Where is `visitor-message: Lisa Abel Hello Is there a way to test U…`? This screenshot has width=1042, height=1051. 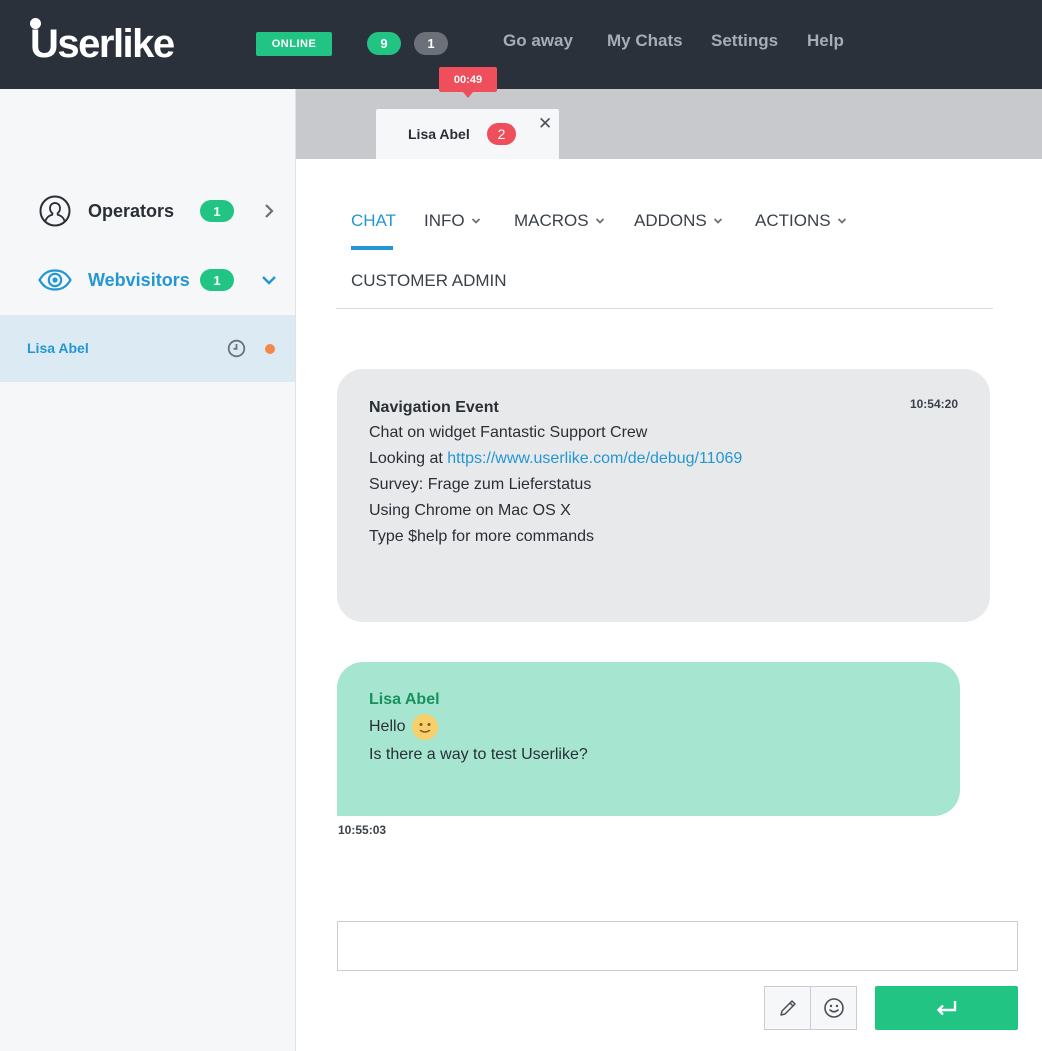
visitor-message: Lisa Abel Hello Is there a way to test U… is located at coordinates (648, 739).